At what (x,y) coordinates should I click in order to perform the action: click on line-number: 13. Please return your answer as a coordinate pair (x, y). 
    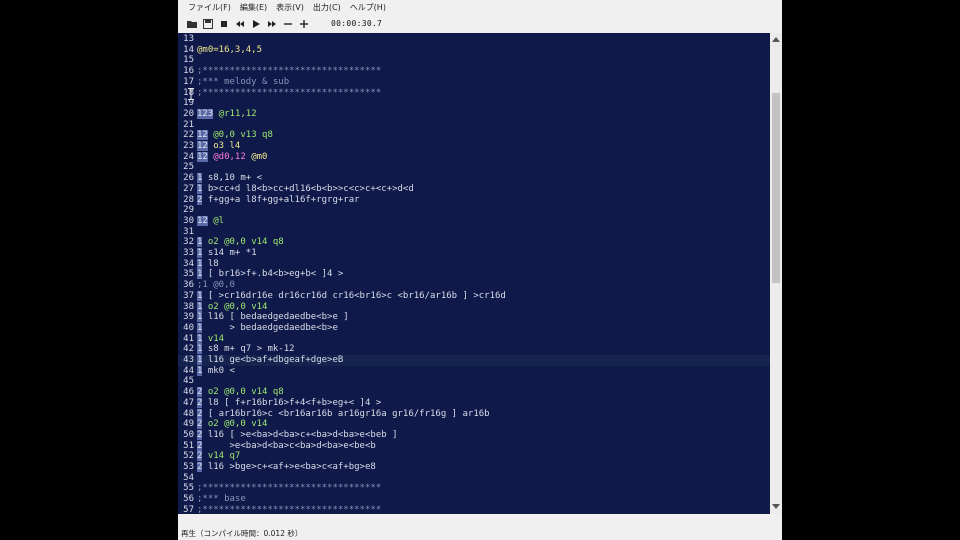
    Looking at the image, I should click on (188, 39).